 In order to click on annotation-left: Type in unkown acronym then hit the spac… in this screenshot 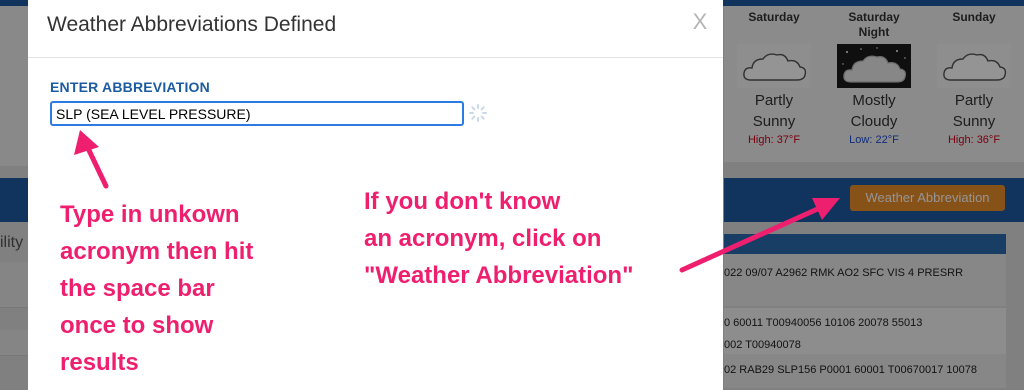, I will do `click(157, 288)`.